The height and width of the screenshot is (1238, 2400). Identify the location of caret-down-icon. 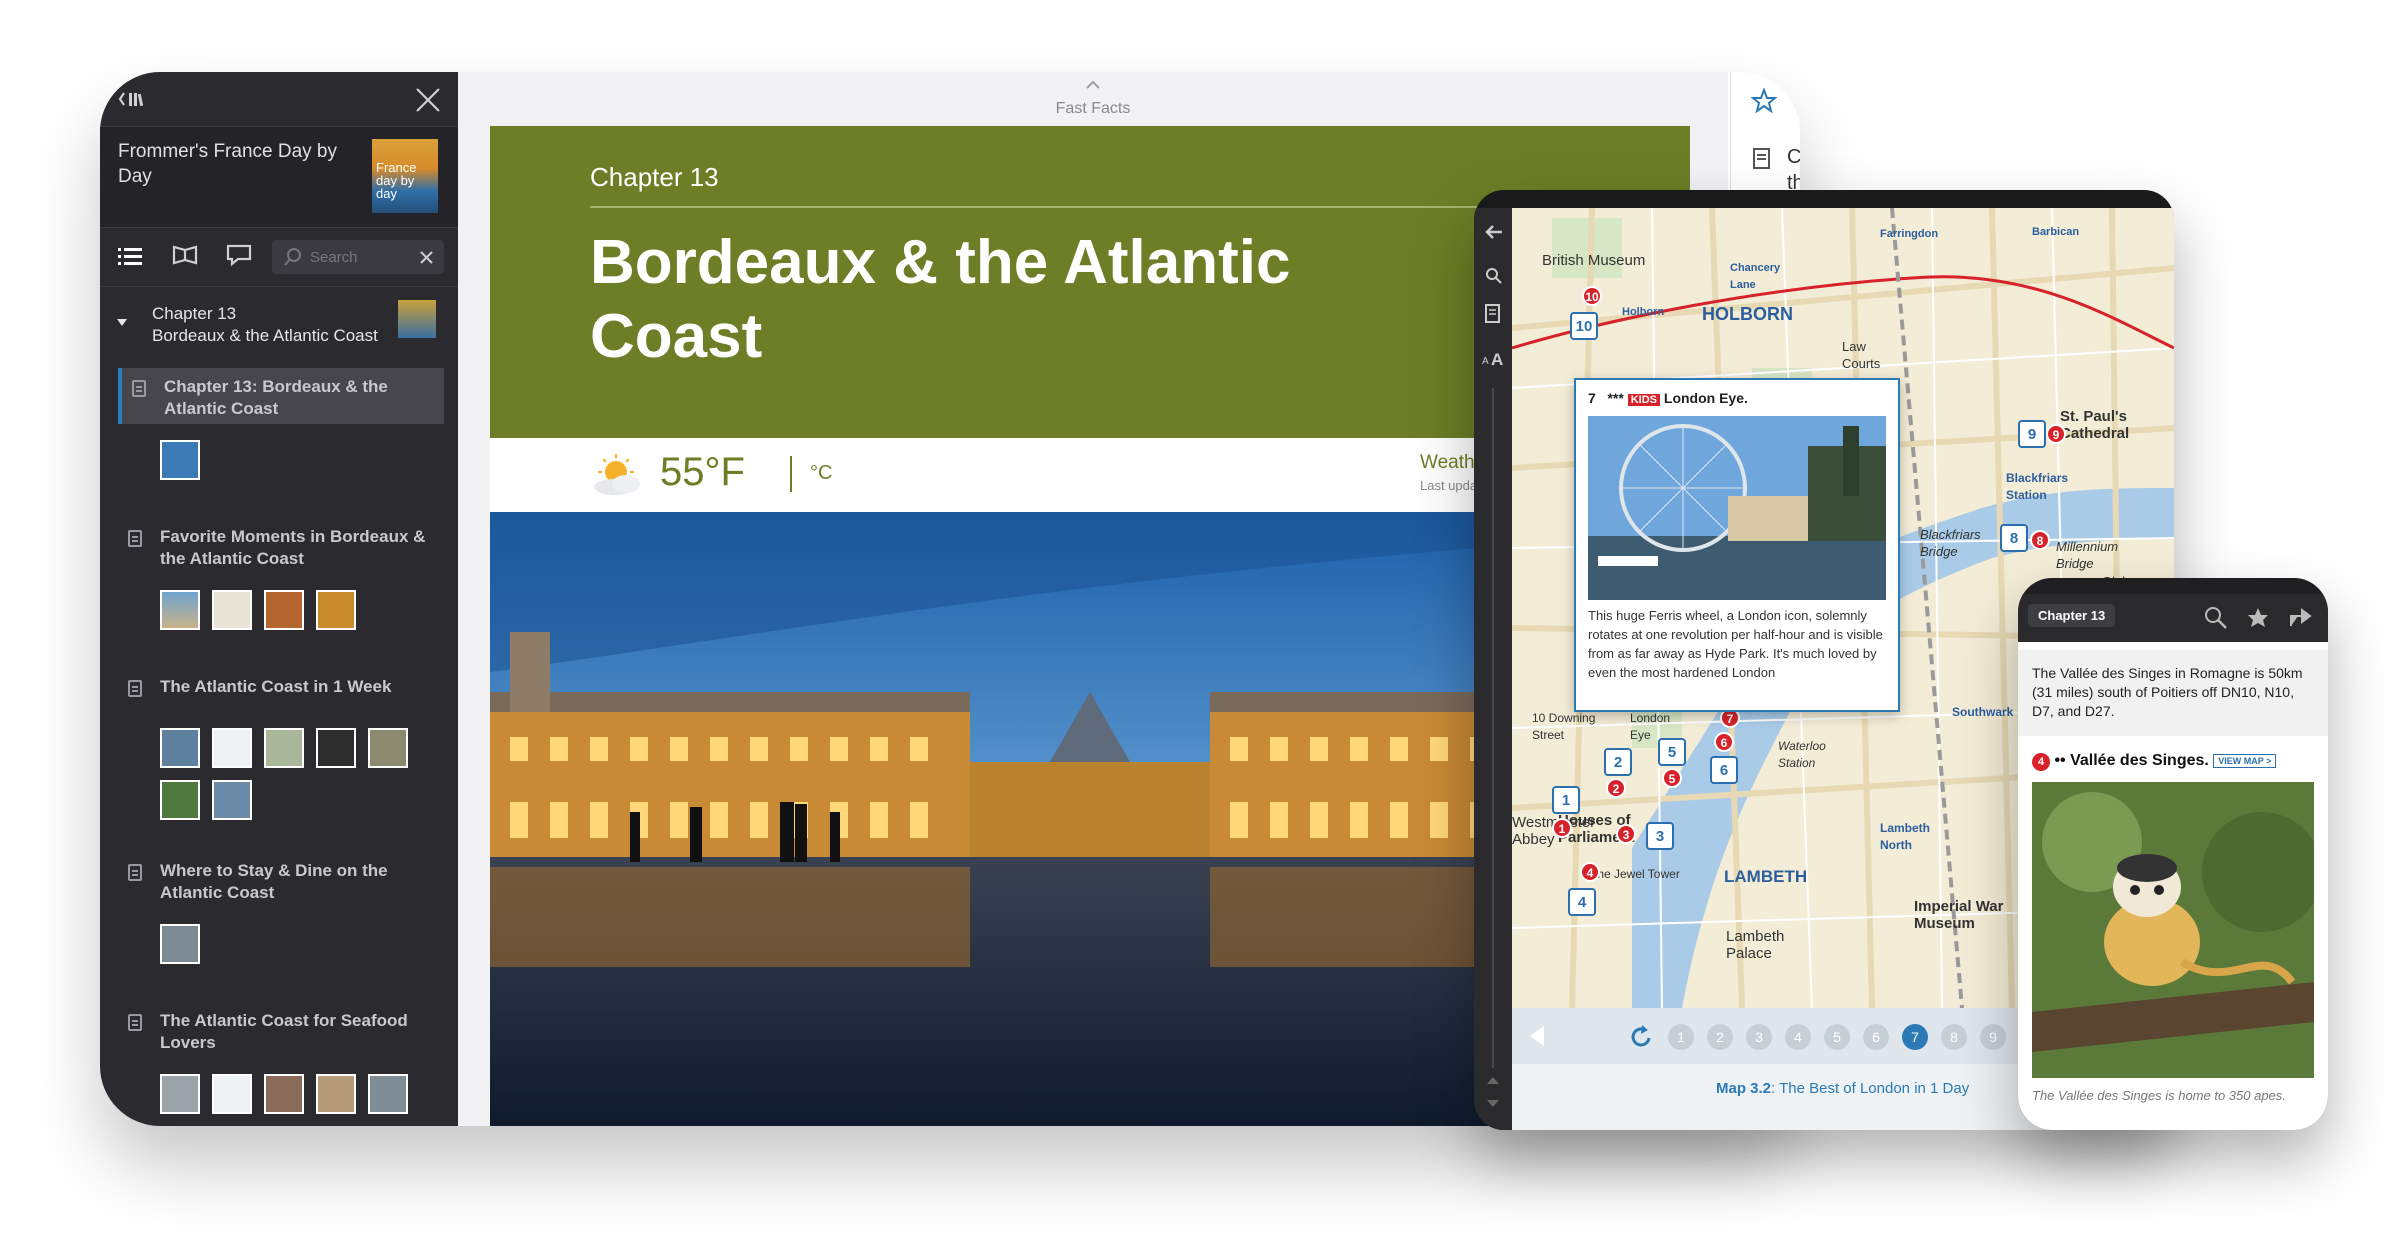
(122, 323).